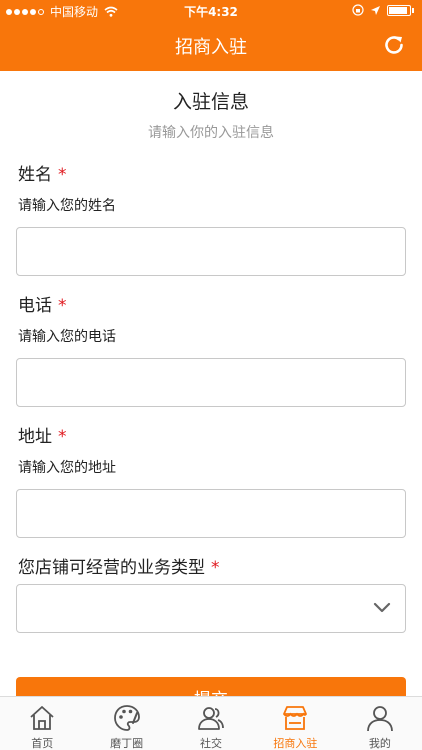 The width and height of the screenshot is (422, 750). Describe the element at coordinates (399, 10) in the screenshot. I see `battery-icon` at that location.